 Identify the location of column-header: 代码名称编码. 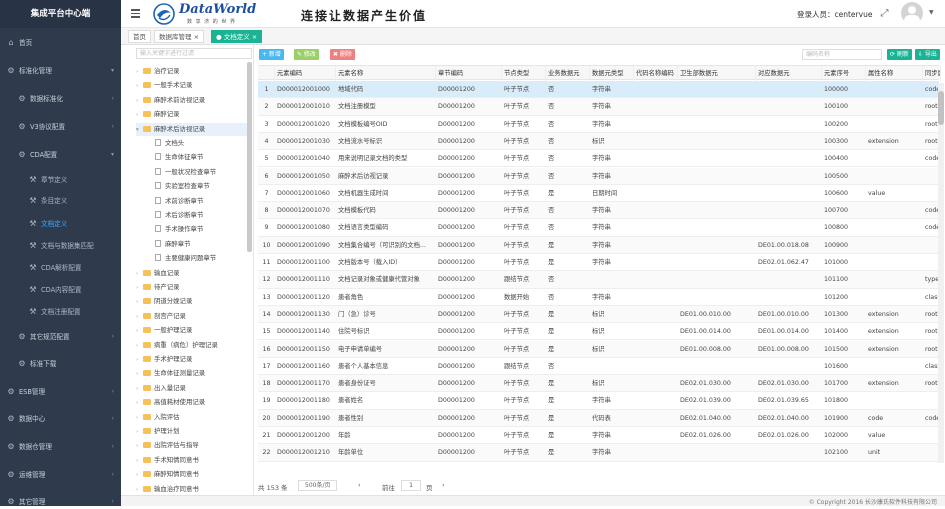
(656, 73).